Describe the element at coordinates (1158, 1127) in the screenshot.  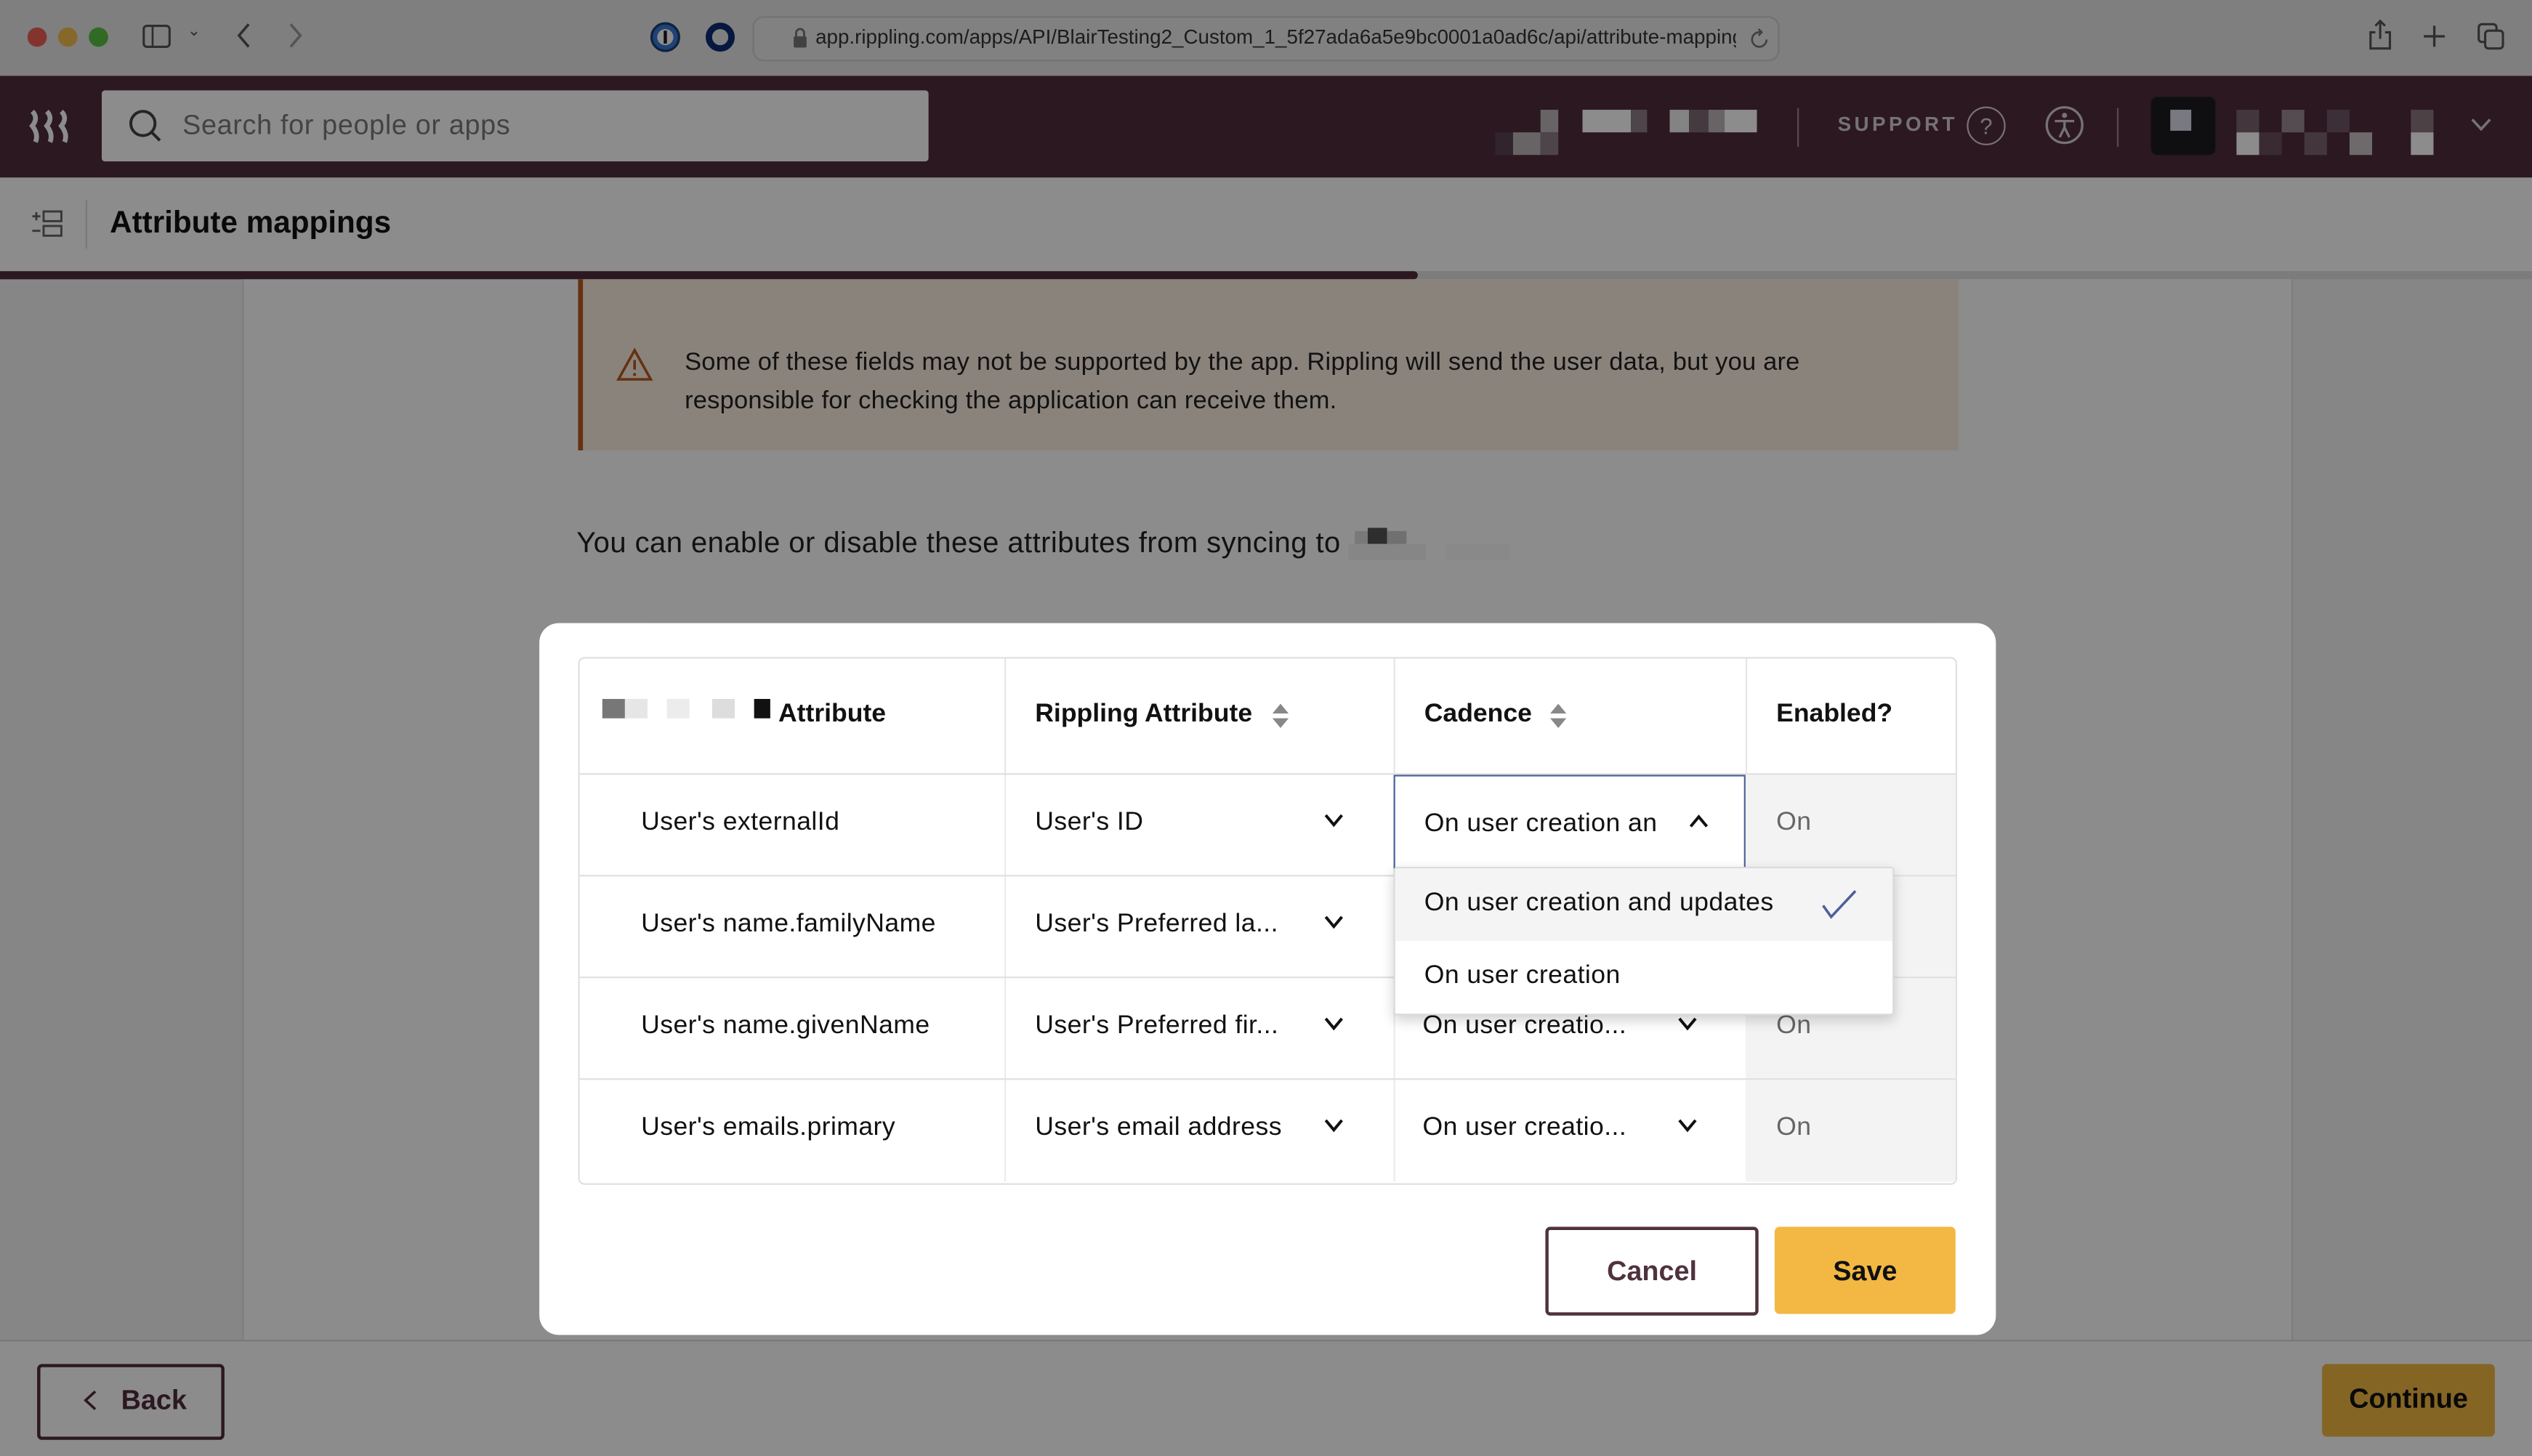
I see `rippling-attribute-value: User's email address` at that location.